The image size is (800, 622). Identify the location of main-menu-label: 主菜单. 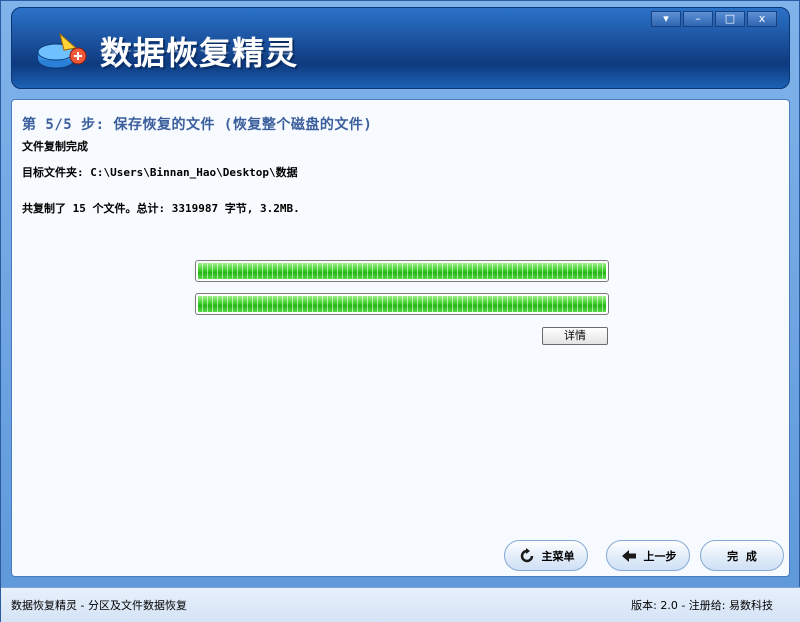
(558, 556).